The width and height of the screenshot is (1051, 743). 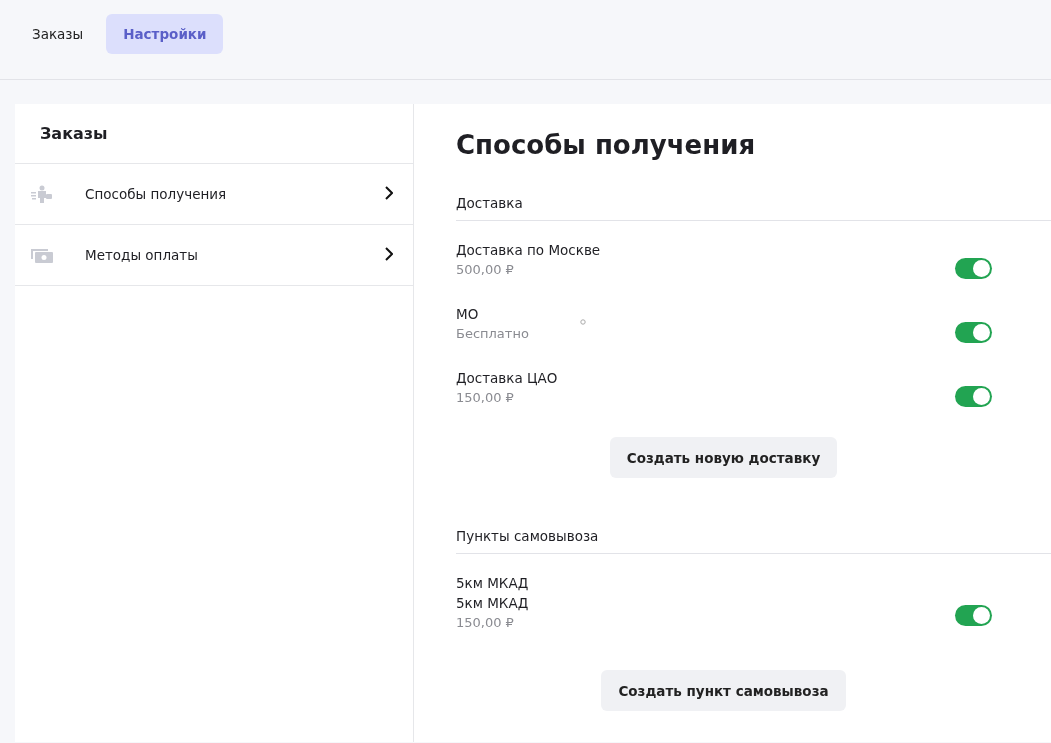 I want to click on tab: Настройки, so click(x=165, y=34).